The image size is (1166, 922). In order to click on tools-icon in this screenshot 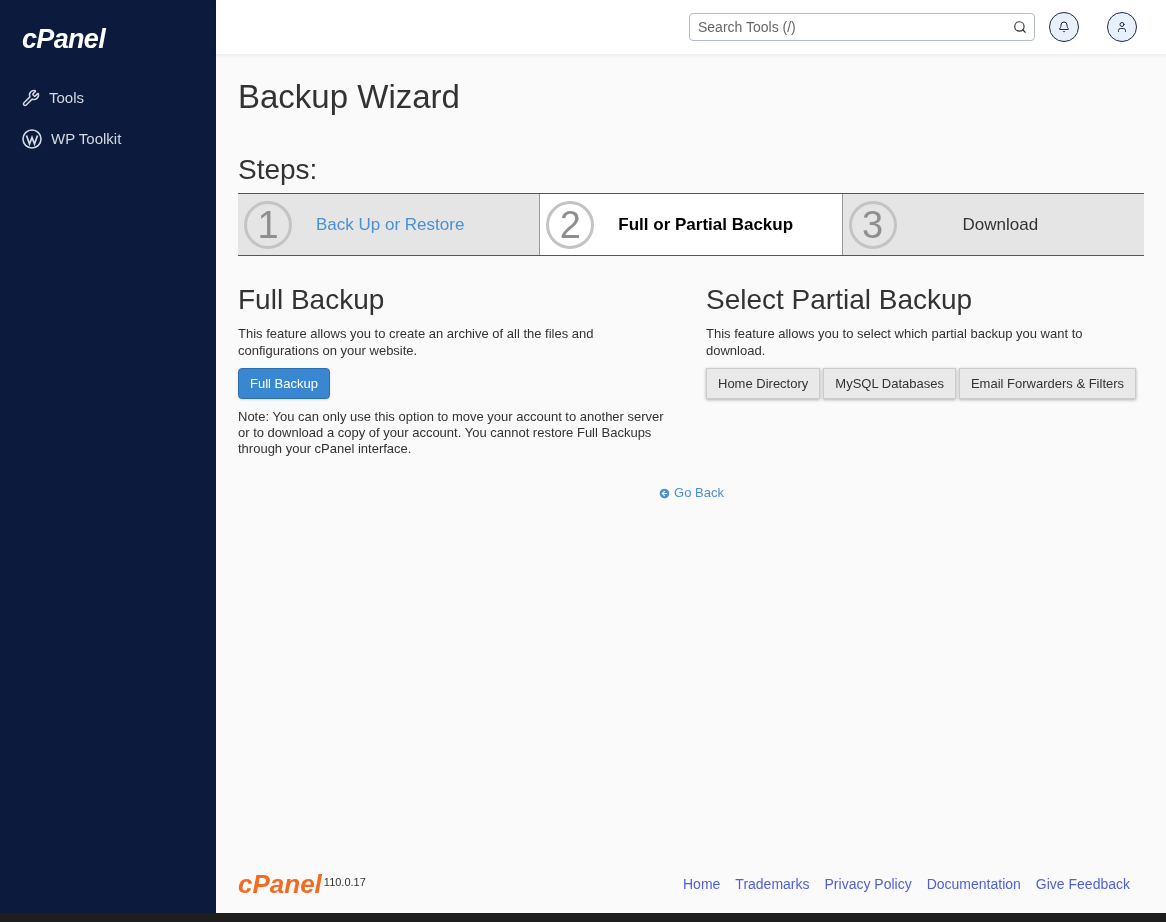, I will do `click(31, 98)`.